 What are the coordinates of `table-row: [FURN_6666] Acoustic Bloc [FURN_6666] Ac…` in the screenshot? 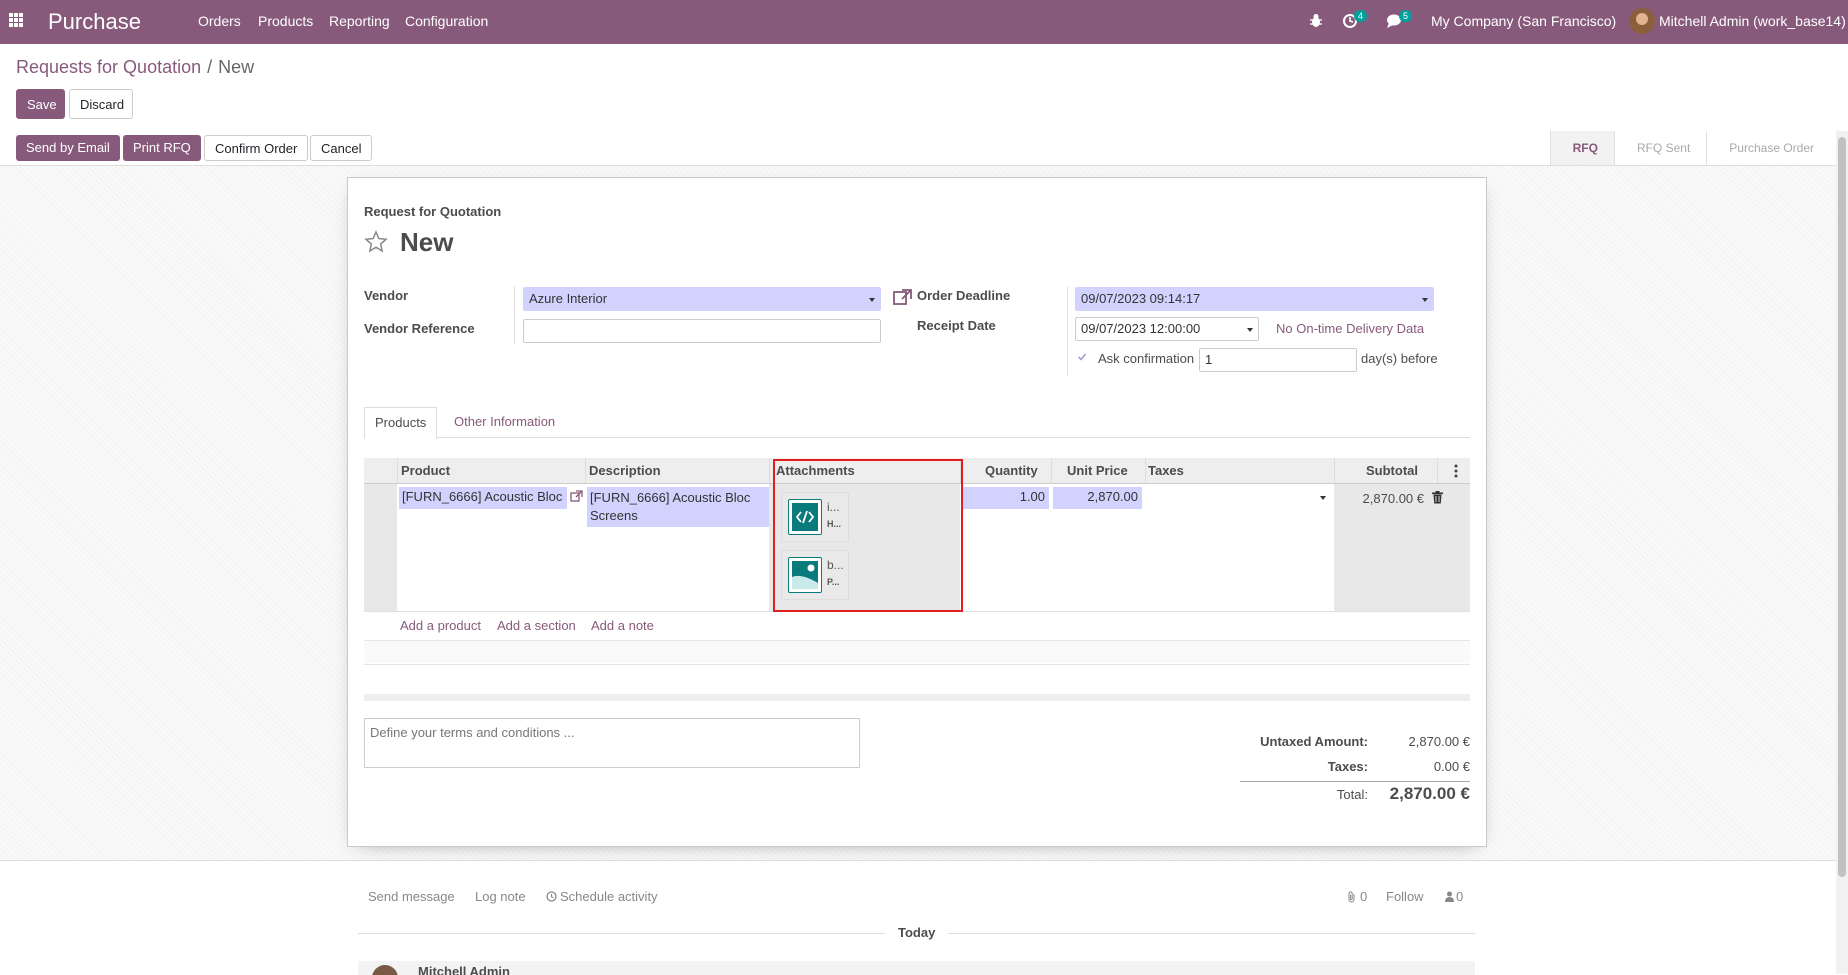 It's located at (917, 548).